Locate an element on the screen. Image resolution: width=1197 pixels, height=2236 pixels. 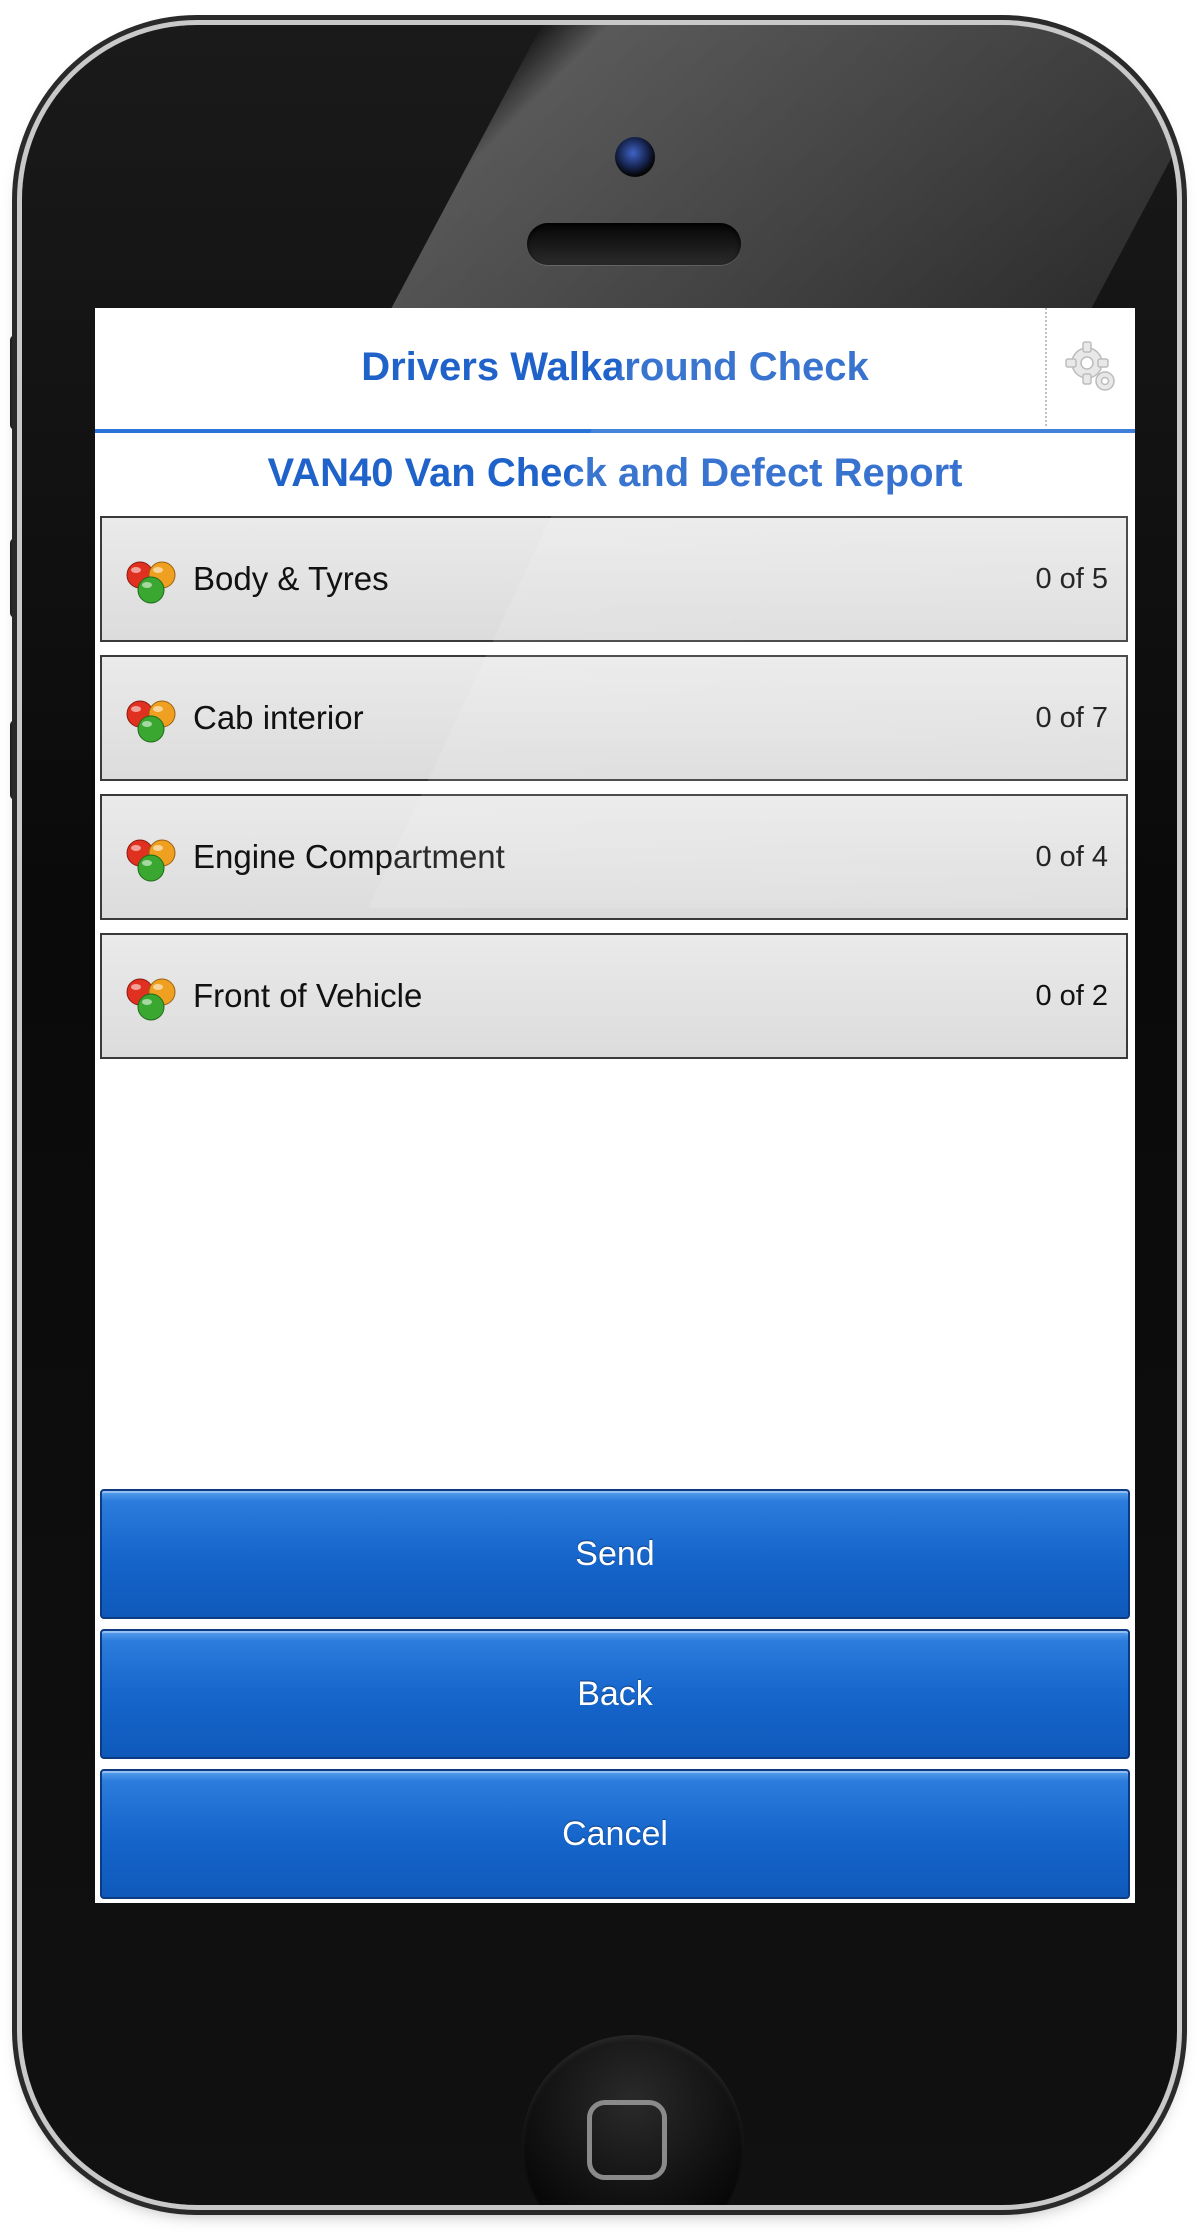
settings-button is located at coordinates (1090, 367).